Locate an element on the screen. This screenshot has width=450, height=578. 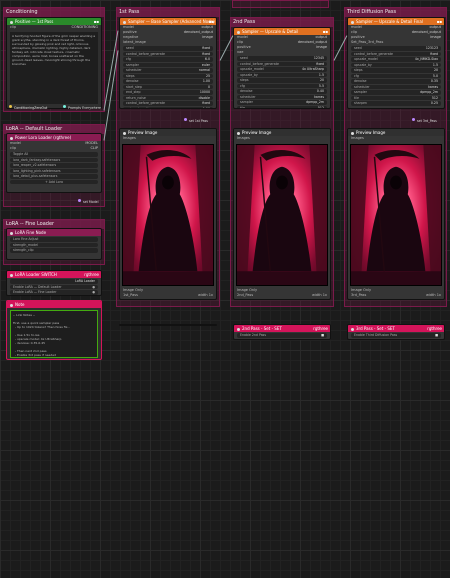
set-output: 2nd_Pass is located at coordinates (245, 295).